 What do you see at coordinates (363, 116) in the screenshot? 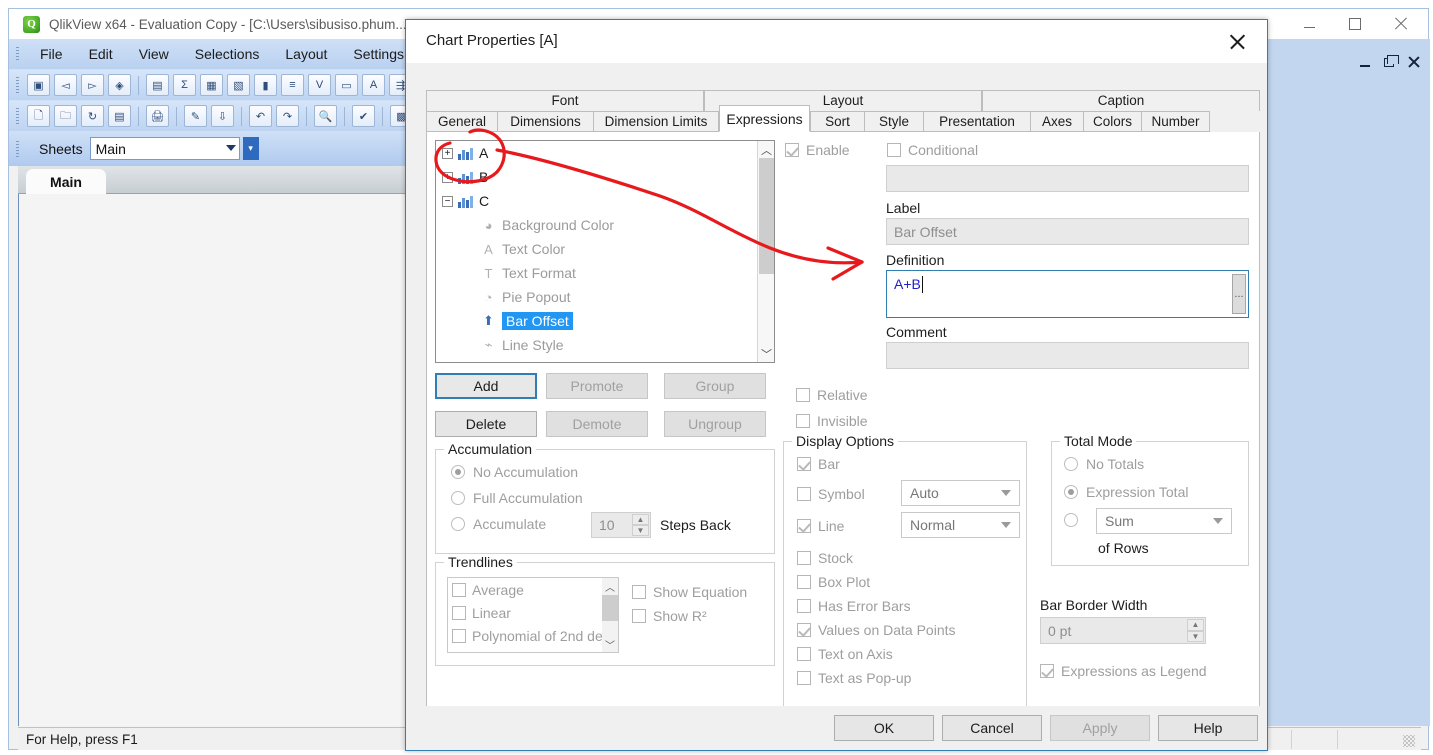
I see `select-icon: ✔` at bounding box center [363, 116].